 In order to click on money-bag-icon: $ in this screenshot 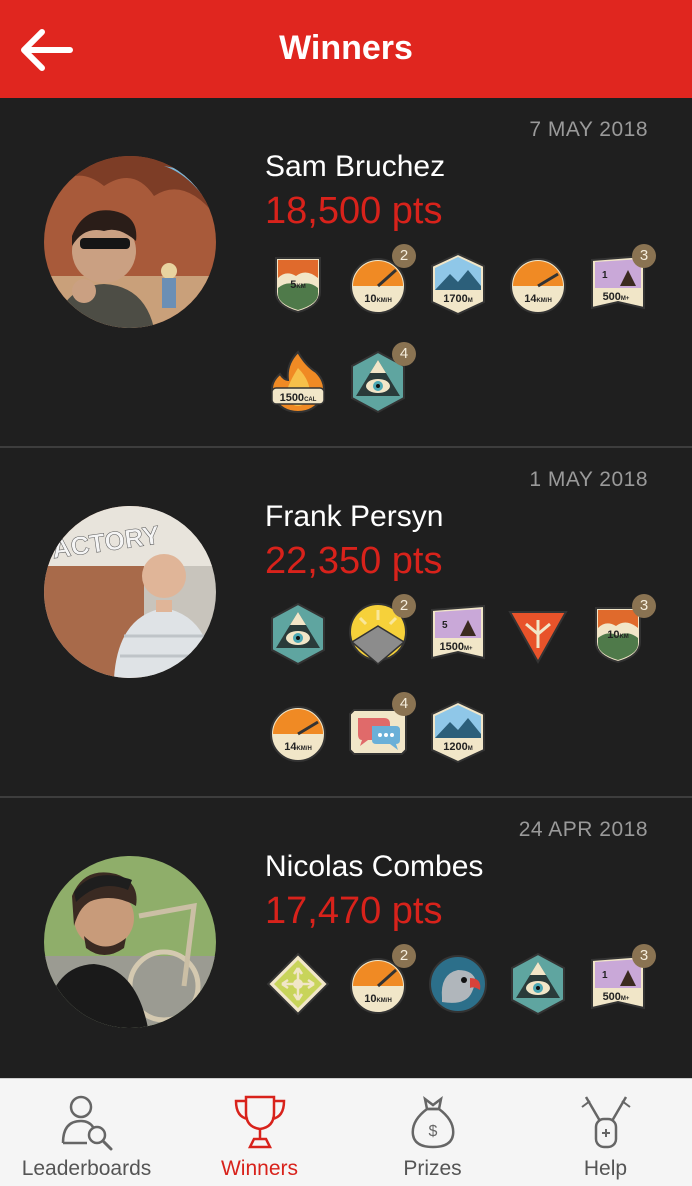, I will do `click(432, 1122)`.